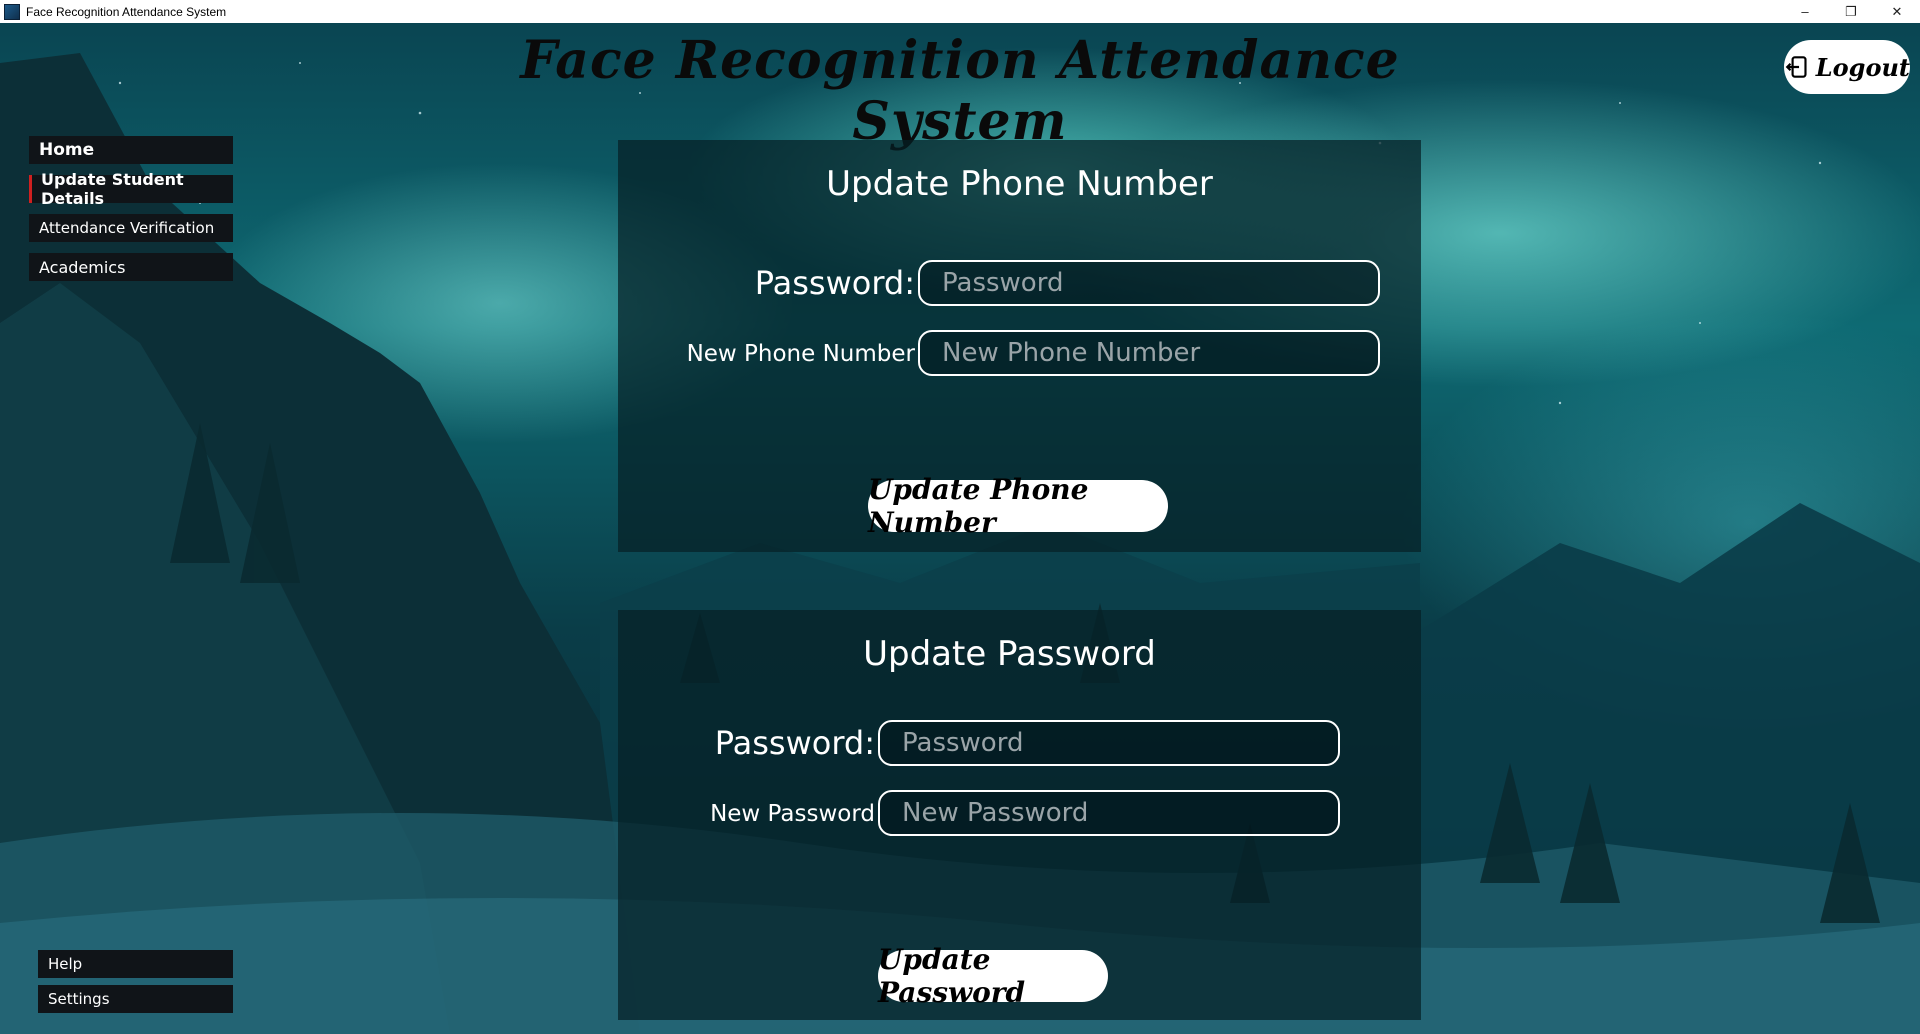 This screenshot has width=1920, height=1034. Describe the element at coordinates (960, 12) in the screenshot. I see `window-titlebar: Face Recognition Attendance System – ❐ ✕` at that location.